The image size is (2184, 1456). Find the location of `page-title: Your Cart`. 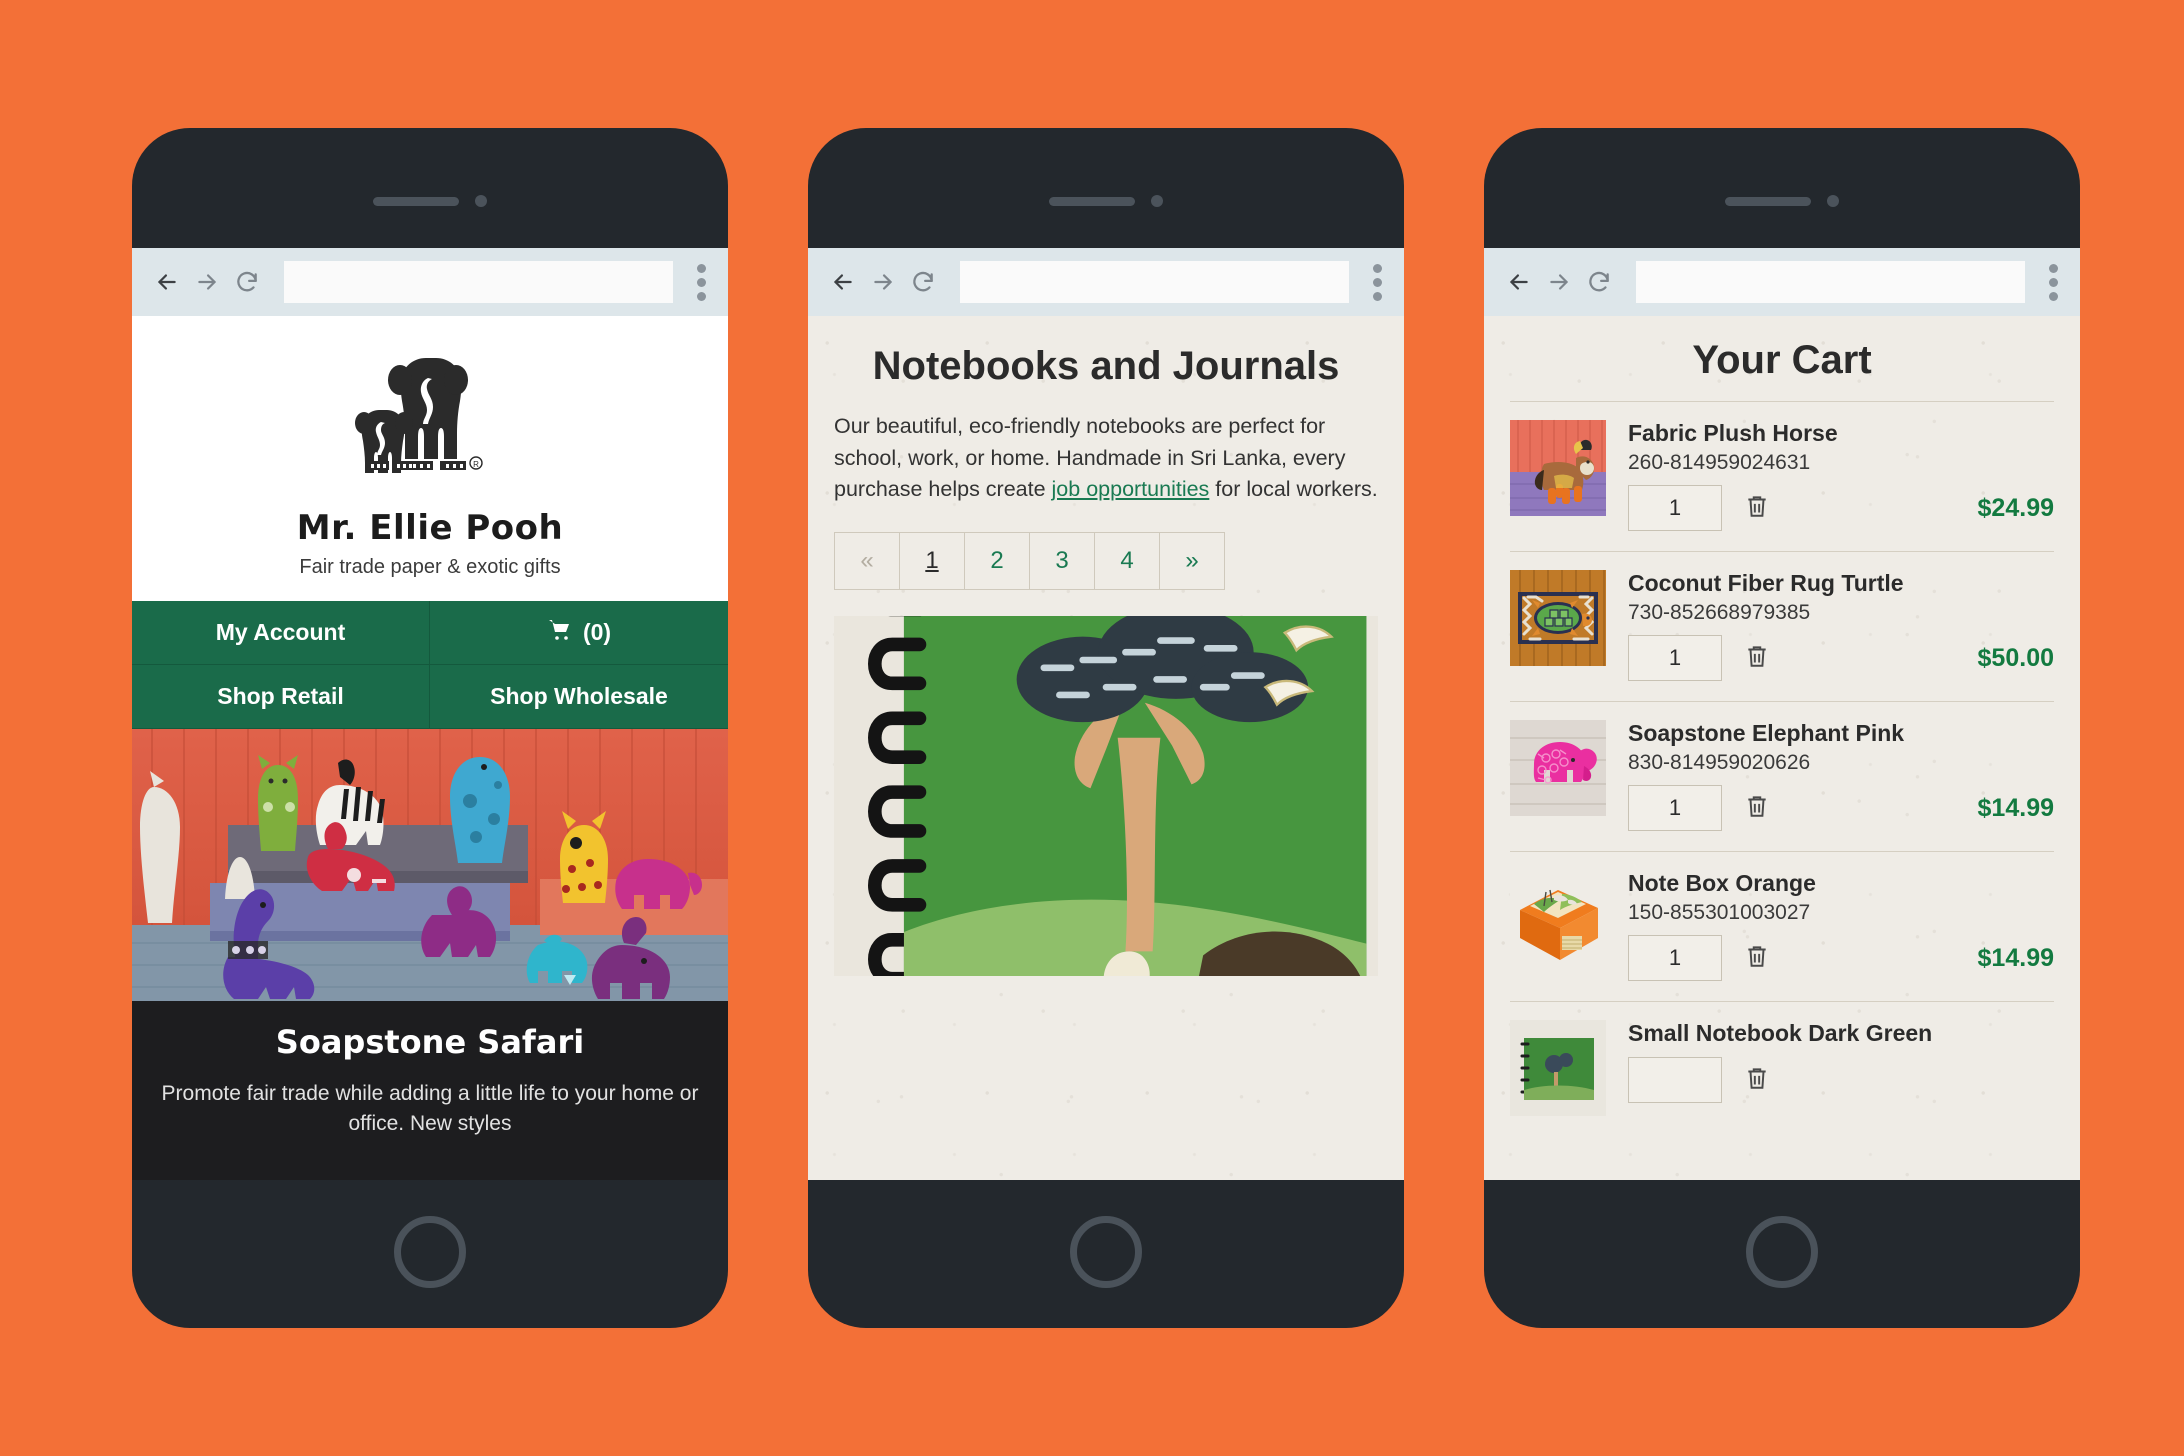

page-title: Your Cart is located at coordinates (1782, 360).